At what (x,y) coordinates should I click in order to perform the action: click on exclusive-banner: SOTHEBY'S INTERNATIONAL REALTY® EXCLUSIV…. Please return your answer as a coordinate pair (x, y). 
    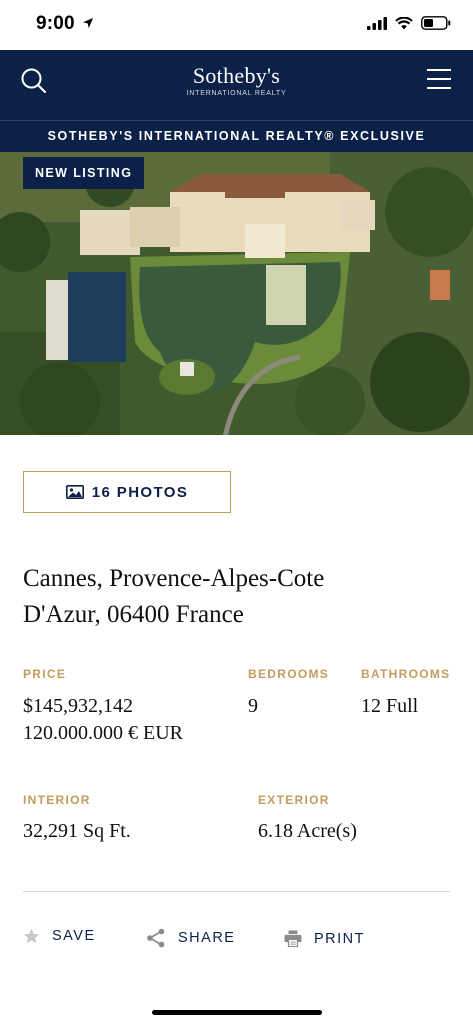
    Looking at the image, I should click on (236, 136).